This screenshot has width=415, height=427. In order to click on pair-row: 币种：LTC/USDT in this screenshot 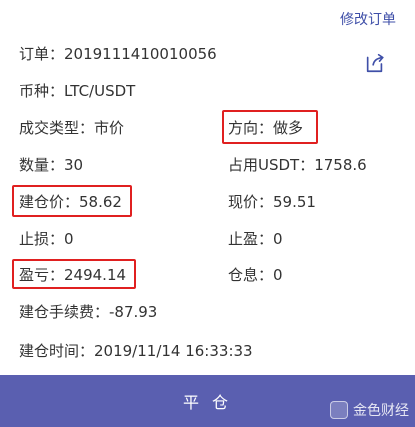, I will do `click(207, 93)`.